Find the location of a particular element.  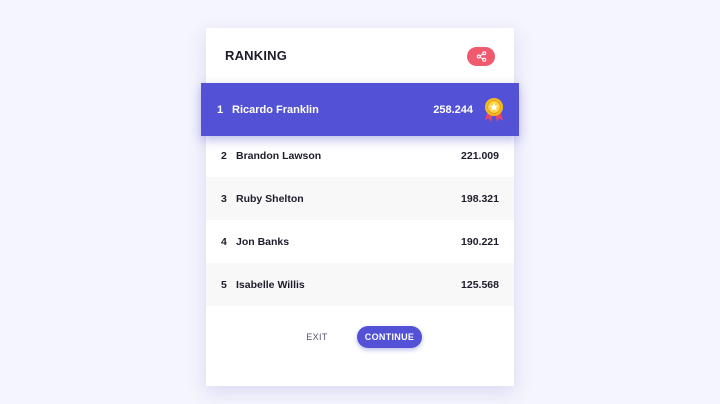

exit-button: EXIT is located at coordinates (317, 337).